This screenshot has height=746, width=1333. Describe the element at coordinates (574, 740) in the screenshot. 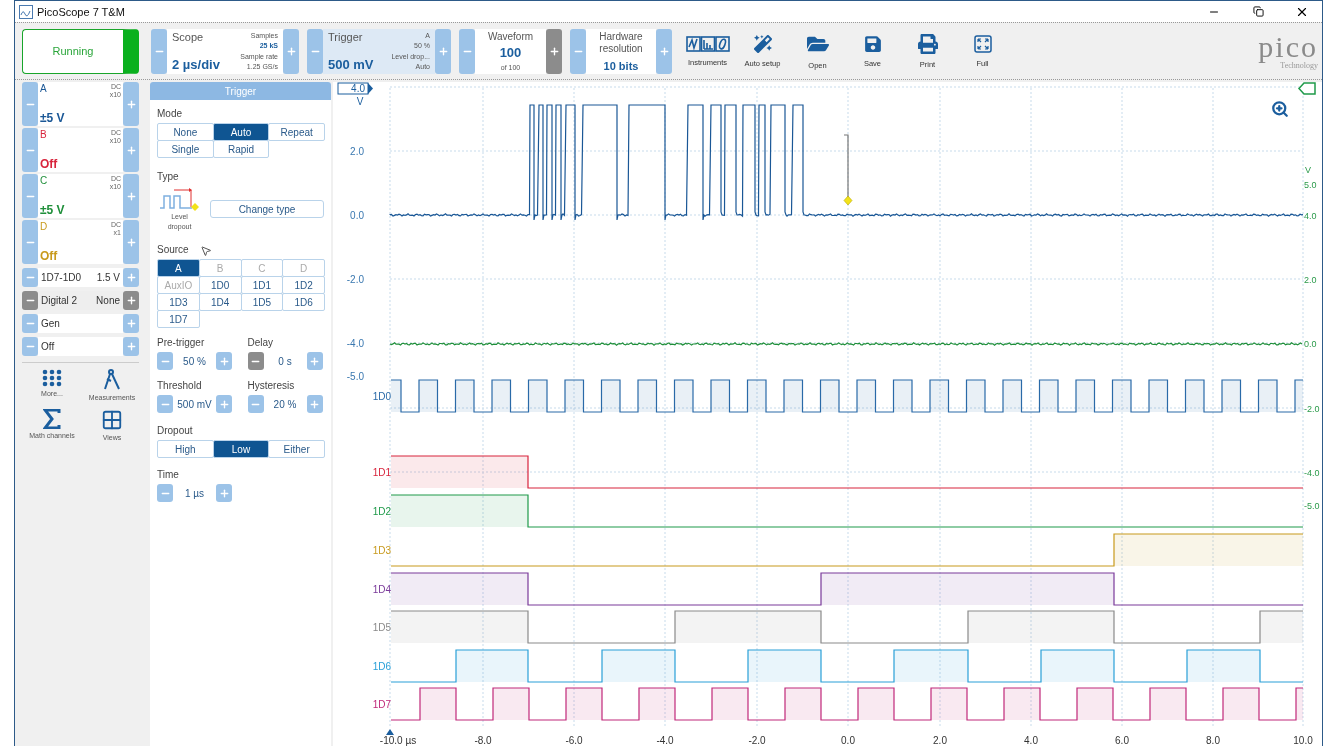

I see `axis-label: -6.0` at that location.